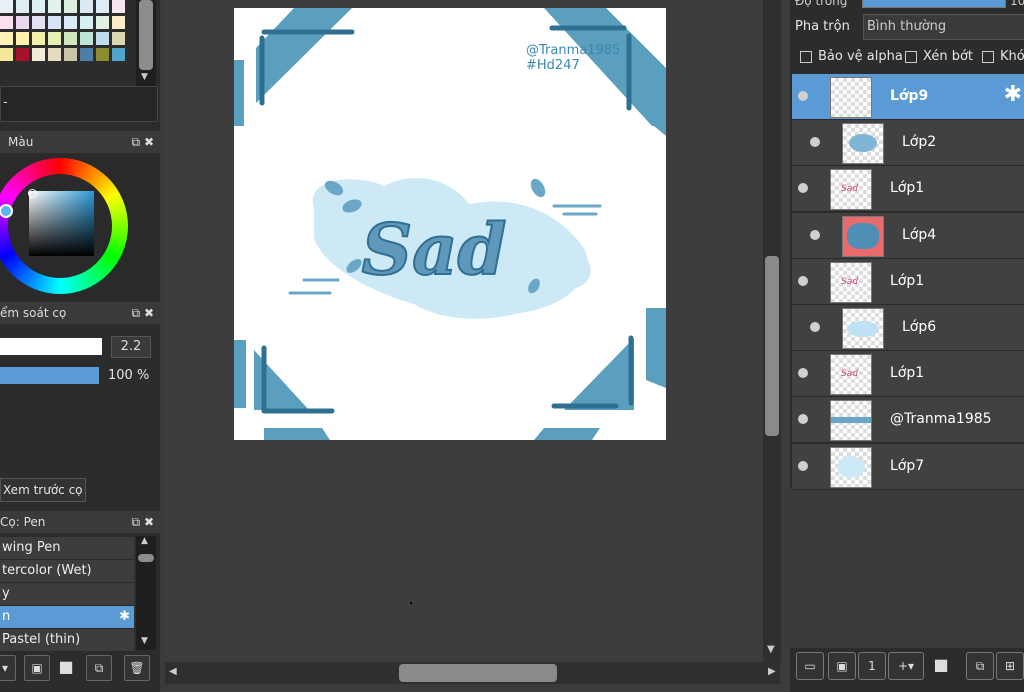  What do you see at coordinates (939, 56) in the screenshot?
I see `clip-option: Xén bớt` at bounding box center [939, 56].